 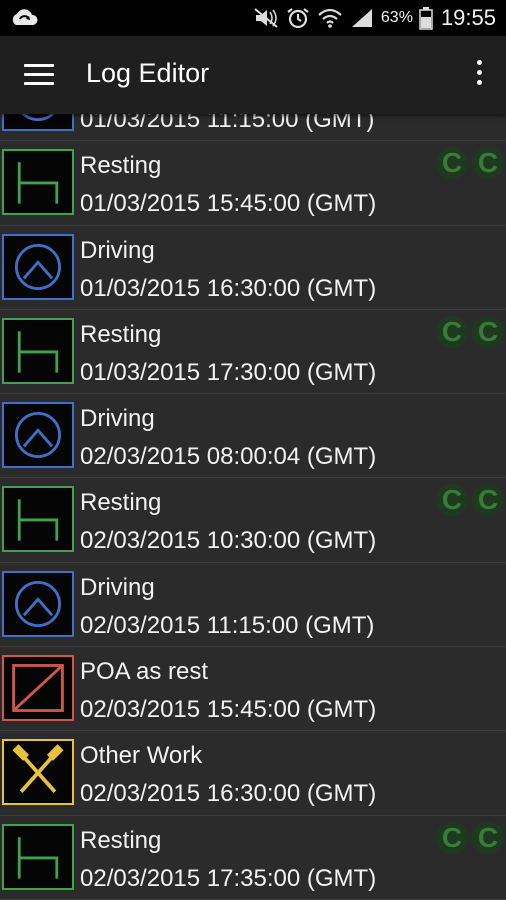 What do you see at coordinates (253, 183) in the screenshot?
I see `list-item: Resting 01/03/2015 15:45:00 (GMT) C C` at bounding box center [253, 183].